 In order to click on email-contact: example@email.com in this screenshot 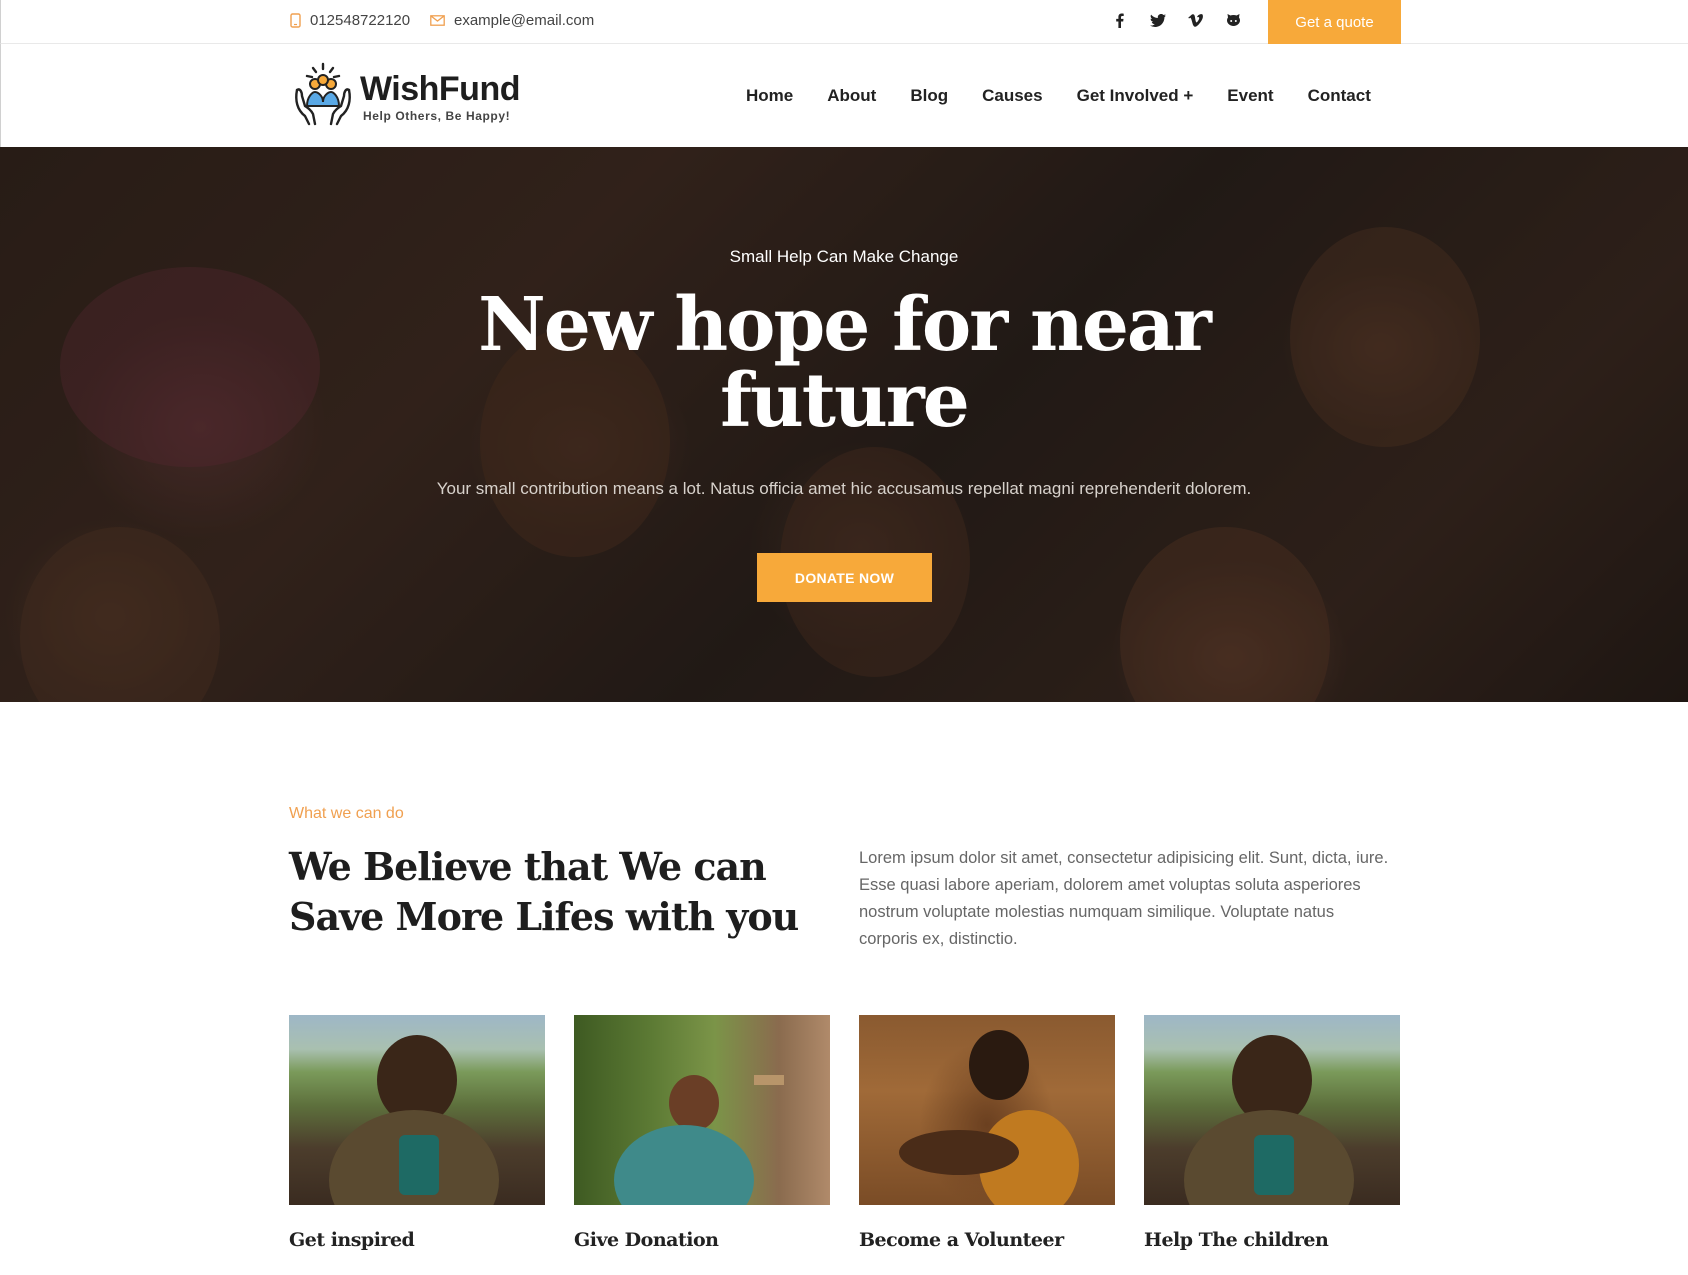, I will do `click(512, 20)`.